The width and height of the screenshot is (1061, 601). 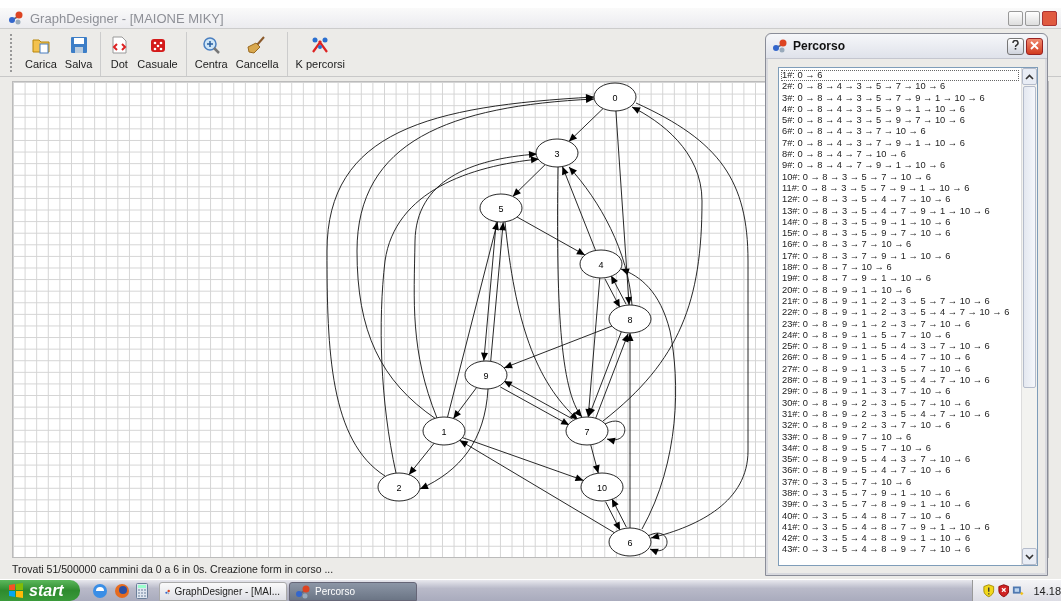 I want to click on path-item: 22#: 0 → 8 → 9 → 1 → 2 → 3 → 5 → 4 → 7 → 10 → 6, so click(x=900, y=313).